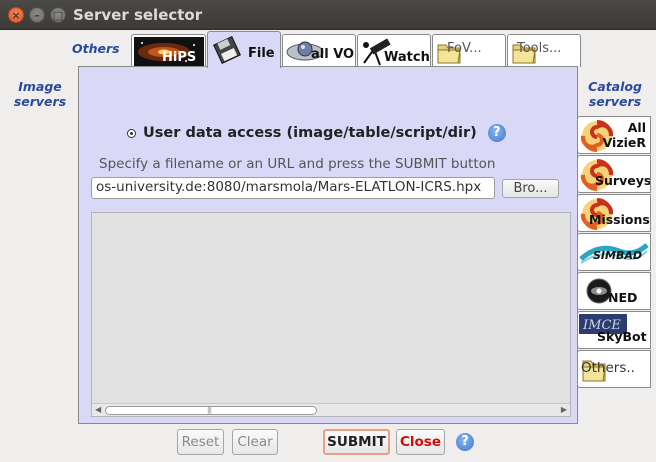 This screenshot has width=656, height=462. Describe the element at coordinates (624, 135) in the screenshot. I see `catalog-all-vizier-label: All VizieR` at that location.